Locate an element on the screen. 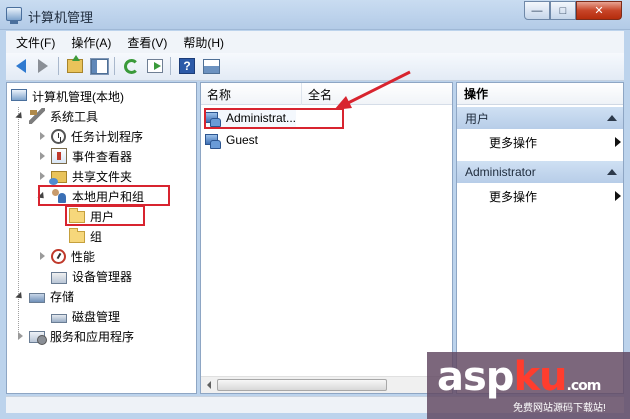 The width and height of the screenshot is (630, 419). view-icon is located at coordinates (211, 66).